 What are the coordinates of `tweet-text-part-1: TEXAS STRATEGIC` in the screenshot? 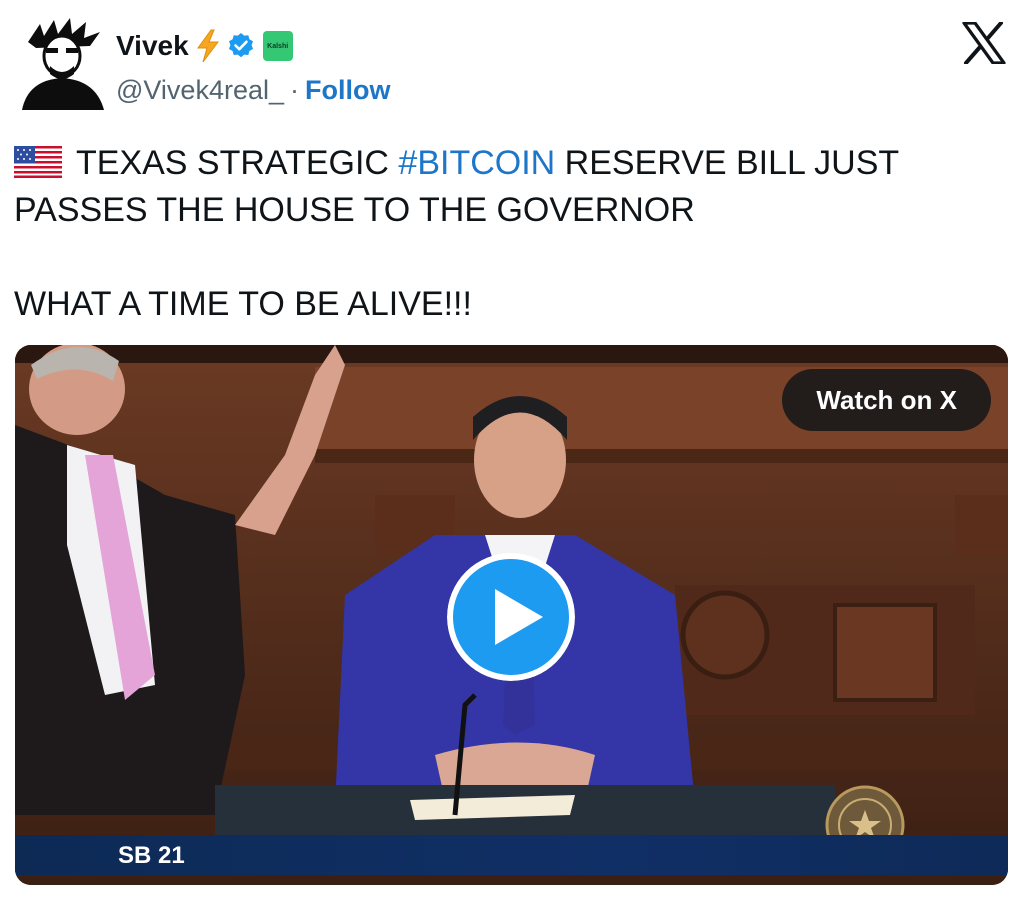 It's located at (237, 163).